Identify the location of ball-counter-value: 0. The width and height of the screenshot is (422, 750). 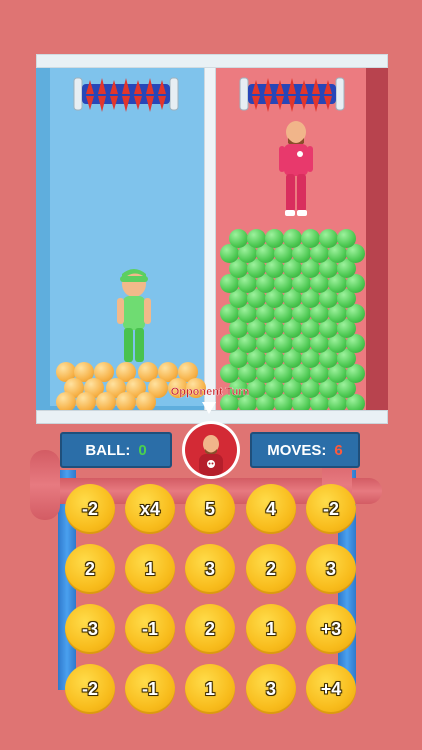
(142, 450).